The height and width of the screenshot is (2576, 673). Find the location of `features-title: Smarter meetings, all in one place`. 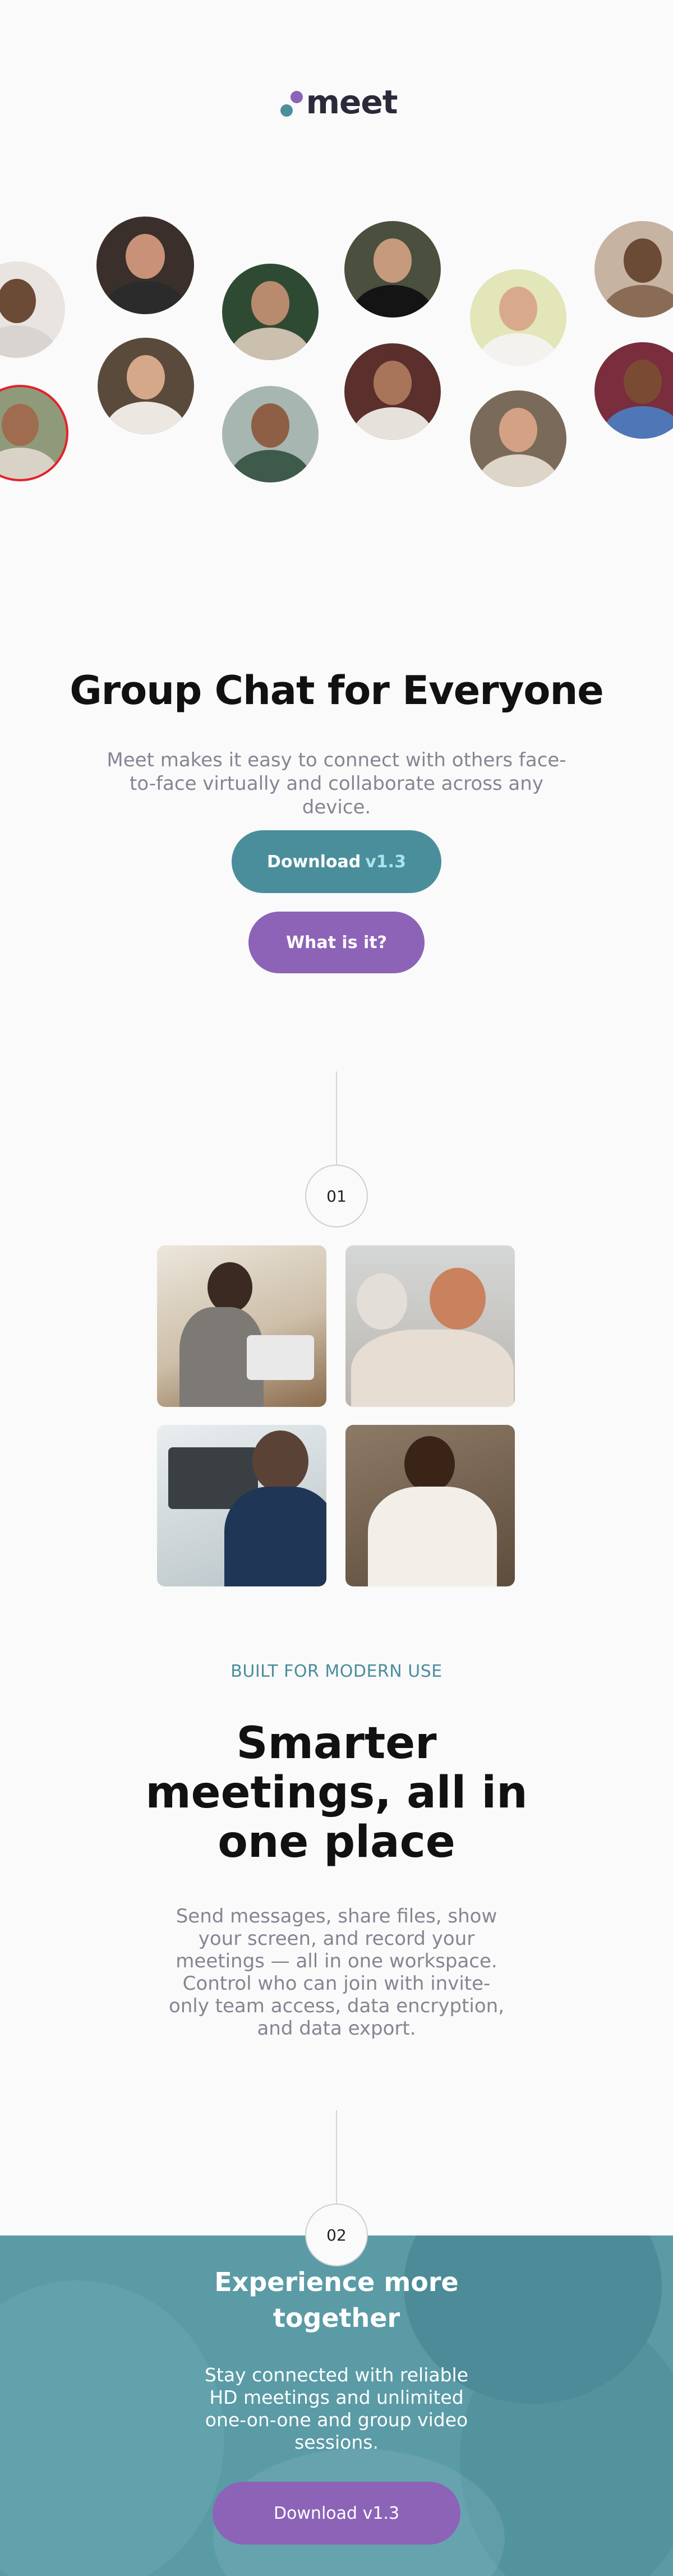

features-title: Smarter meetings, all in one place is located at coordinates (336, 1792).